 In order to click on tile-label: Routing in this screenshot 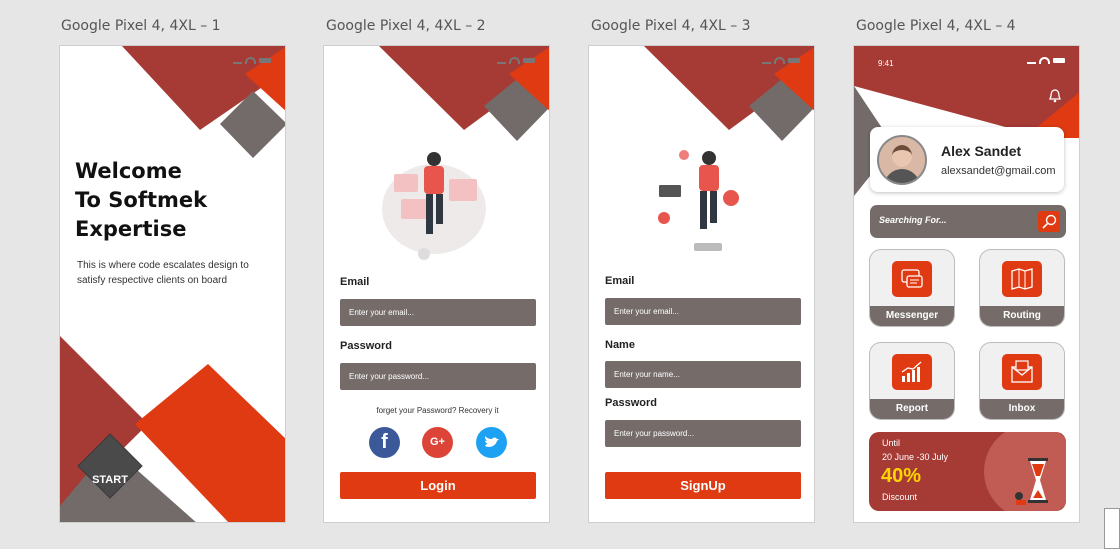, I will do `click(1022, 316)`.